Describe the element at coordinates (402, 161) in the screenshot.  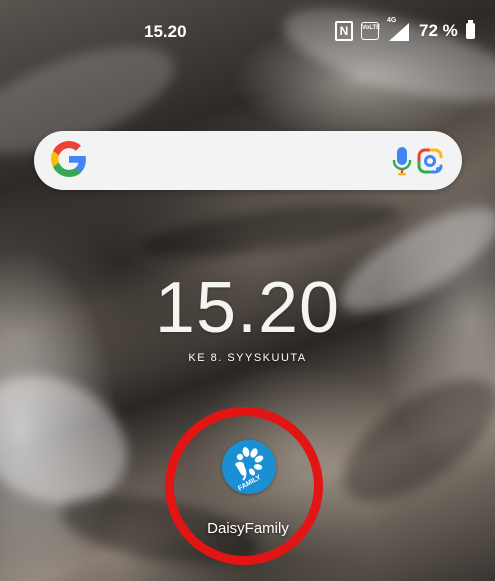
I see `mic-icon` at that location.